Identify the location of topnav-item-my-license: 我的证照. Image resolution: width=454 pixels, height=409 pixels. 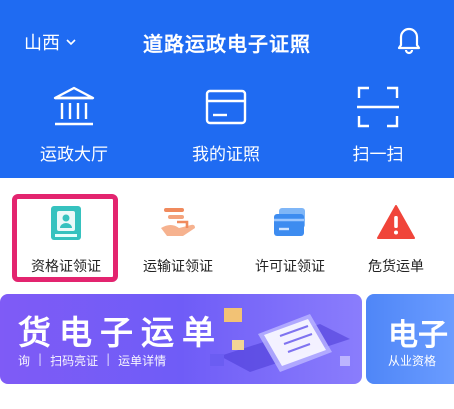
(226, 123).